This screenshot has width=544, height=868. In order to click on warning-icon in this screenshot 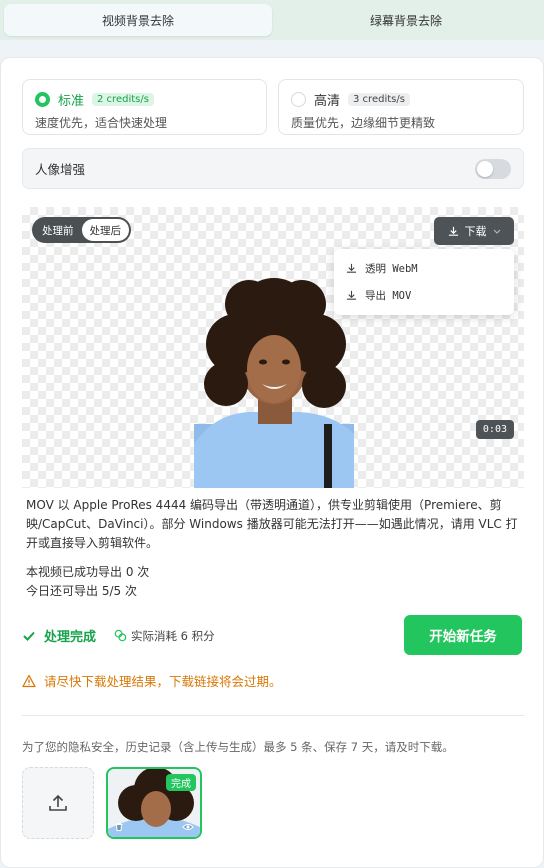, I will do `click(29, 680)`.